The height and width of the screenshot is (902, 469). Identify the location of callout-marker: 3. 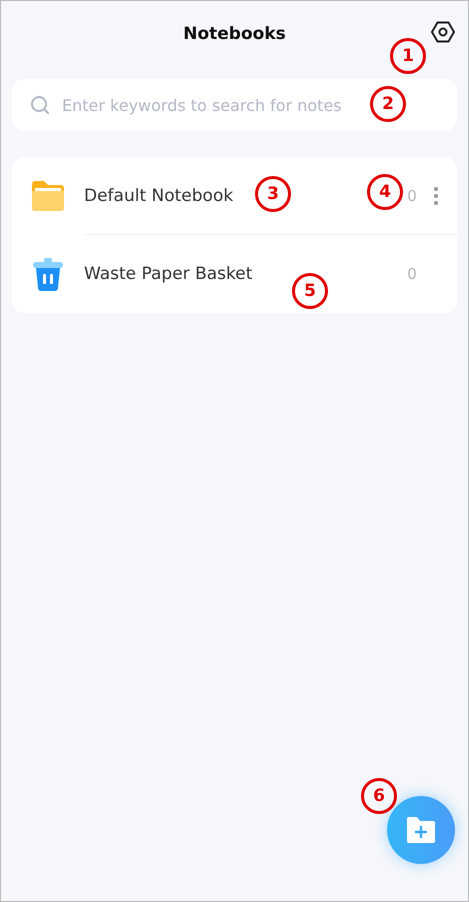
(273, 194).